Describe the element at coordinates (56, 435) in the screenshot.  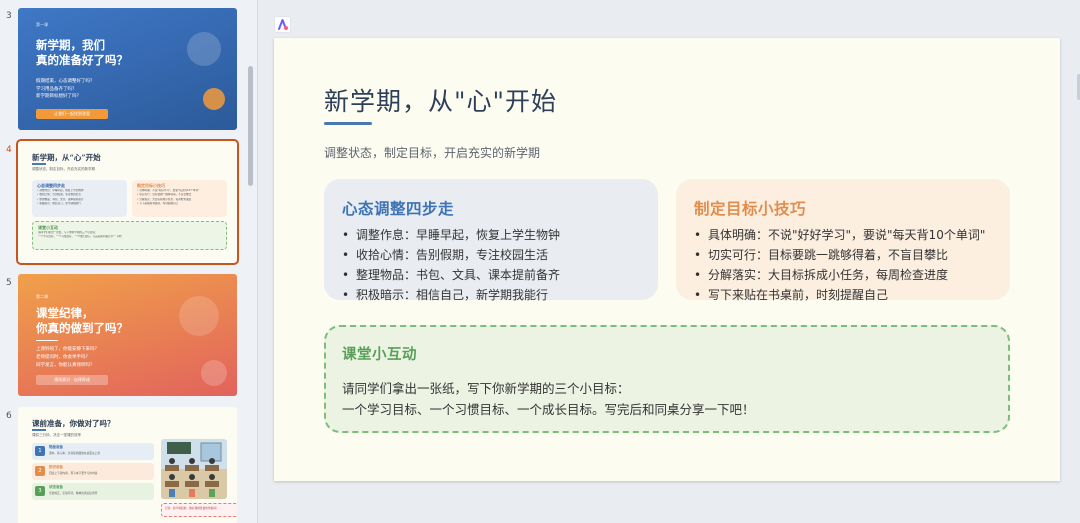
I see `thumb-subtitle: 课前三分钟，决定一堂课的效率` at that location.